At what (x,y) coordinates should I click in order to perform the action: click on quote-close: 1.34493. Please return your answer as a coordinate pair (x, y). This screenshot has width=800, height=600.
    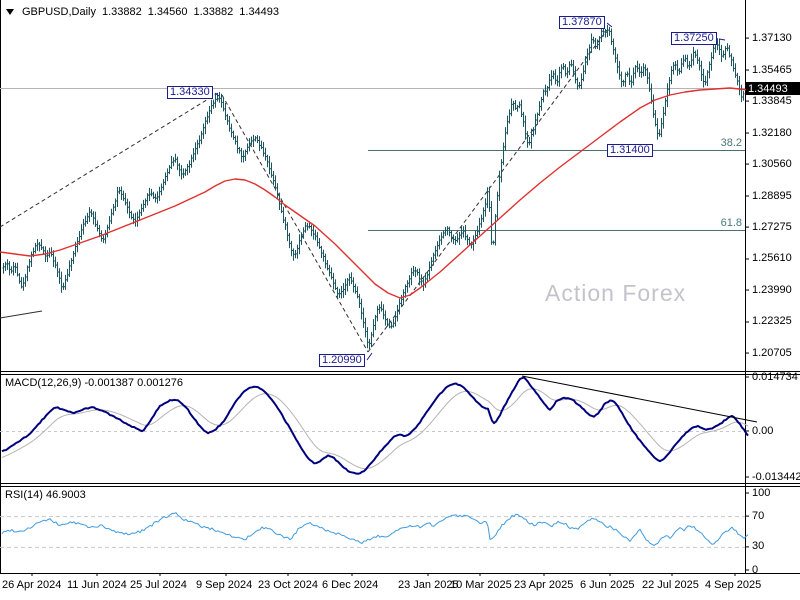
    Looking at the image, I should click on (259, 12).